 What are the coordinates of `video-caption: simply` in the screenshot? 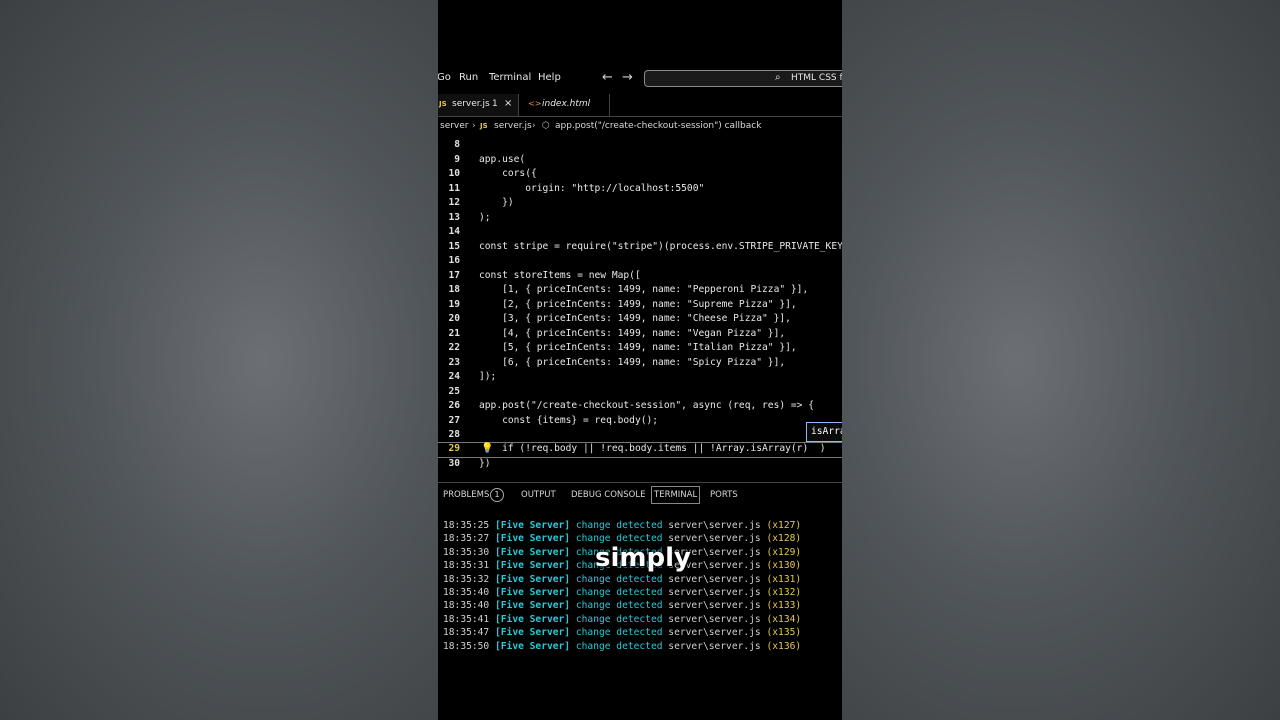 It's located at (643, 558).